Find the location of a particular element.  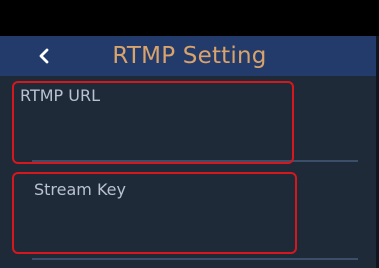

back-button is located at coordinates (45, 56).